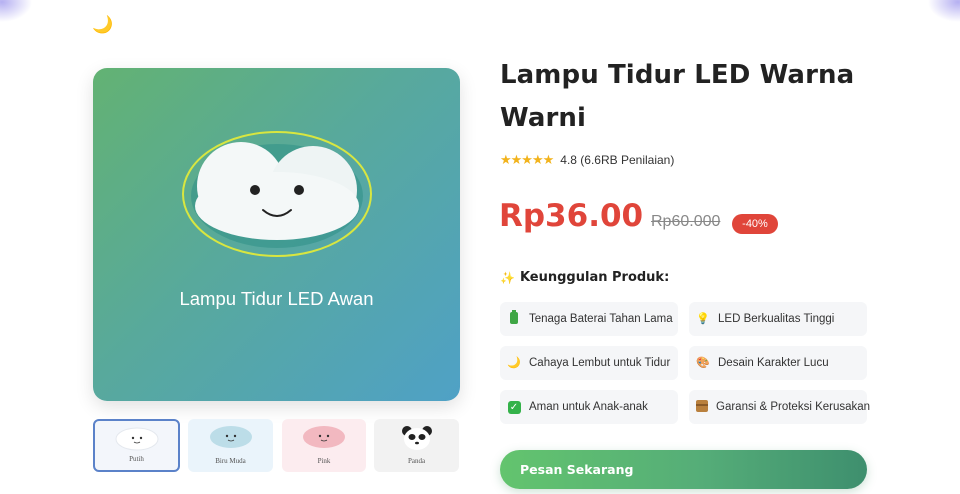  I want to click on features-heading: ✨ Keunggulan Produk:, so click(584, 277).